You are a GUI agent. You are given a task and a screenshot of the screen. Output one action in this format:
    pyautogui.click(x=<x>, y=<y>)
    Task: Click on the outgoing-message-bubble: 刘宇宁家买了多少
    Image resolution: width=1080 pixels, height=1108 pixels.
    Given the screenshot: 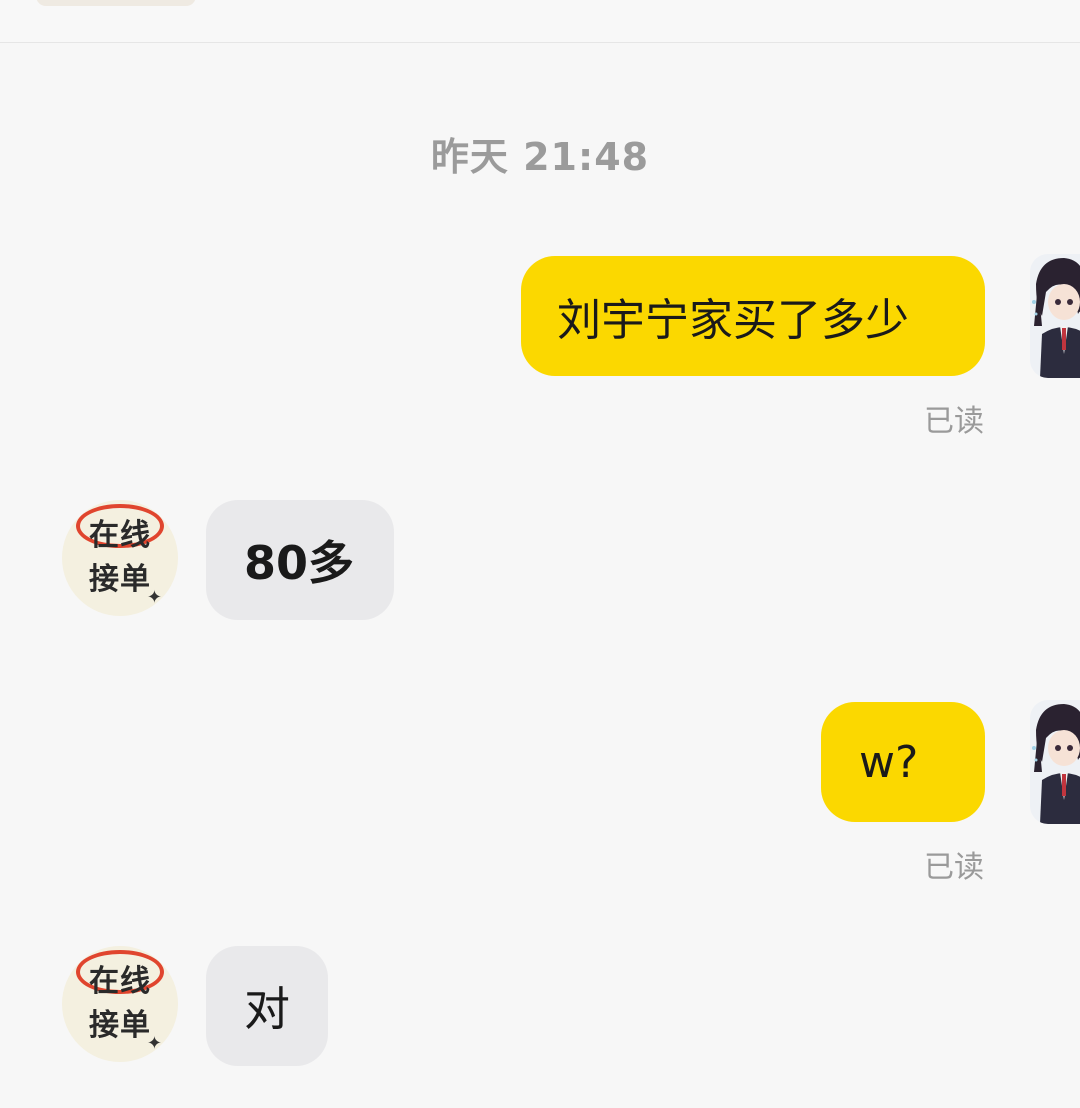 What is the action you would take?
    pyautogui.click(x=753, y=316)
    